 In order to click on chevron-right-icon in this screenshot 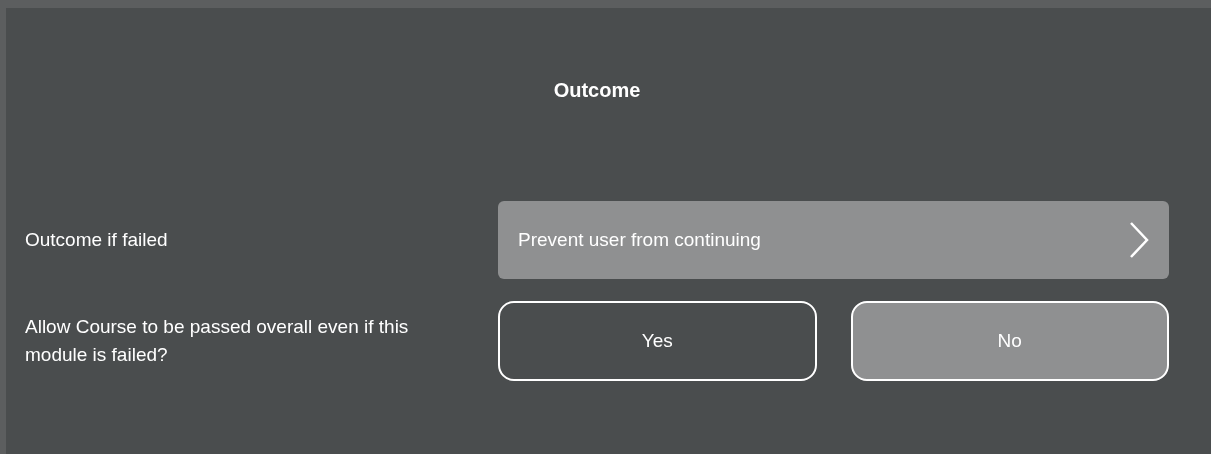, I will do `click(1139, 240)`.